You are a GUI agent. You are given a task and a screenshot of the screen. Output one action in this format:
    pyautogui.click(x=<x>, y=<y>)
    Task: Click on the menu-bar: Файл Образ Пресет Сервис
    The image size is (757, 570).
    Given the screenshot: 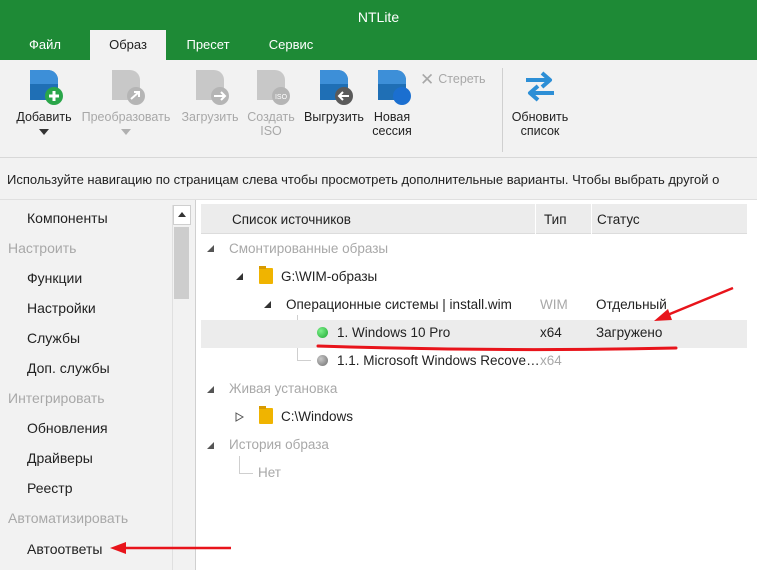 What is the action you would take?
    pyautogui.click(x=378, y=45)
    